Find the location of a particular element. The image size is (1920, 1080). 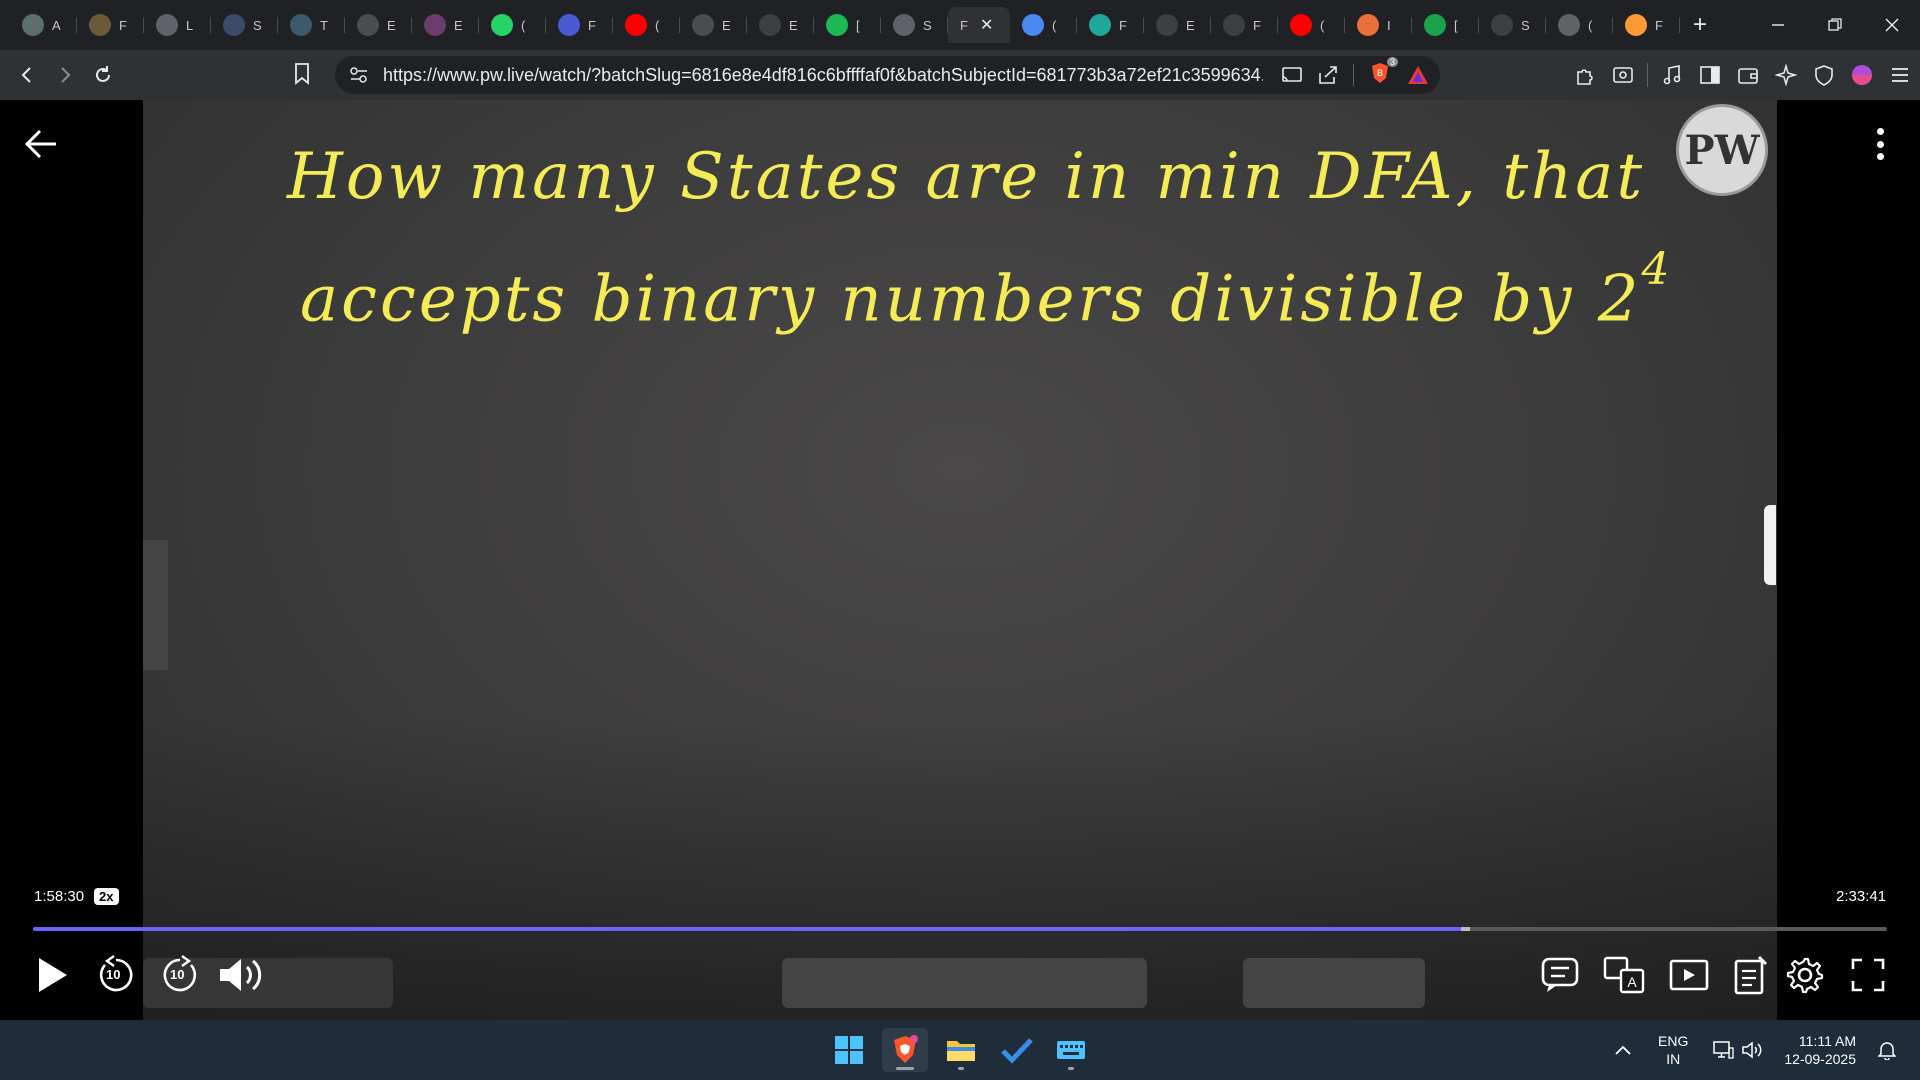

reload-button is located at coordinates (103, 75).